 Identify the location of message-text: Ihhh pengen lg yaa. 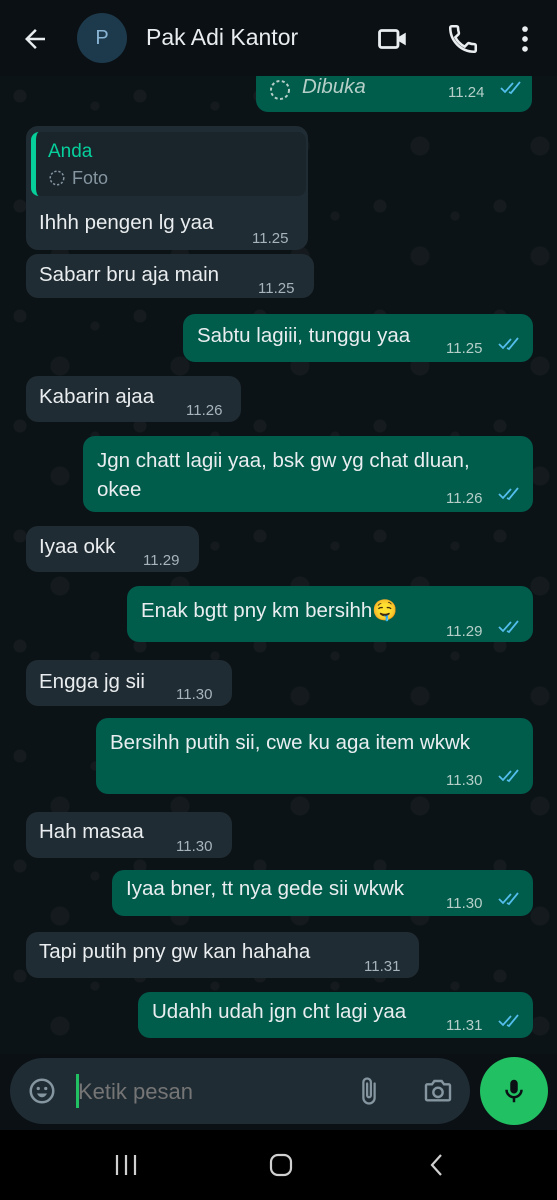
(126, 222).